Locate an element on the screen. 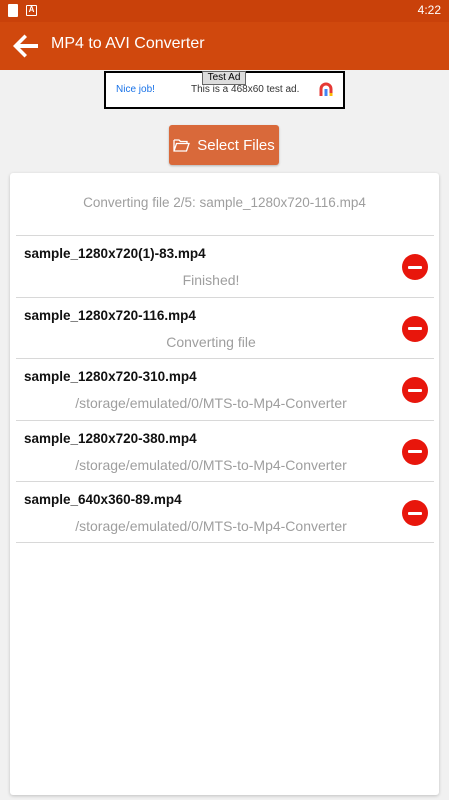 This screenshot has width=449, height=800. file-status: Finished! is located at coordinates (211, 280).